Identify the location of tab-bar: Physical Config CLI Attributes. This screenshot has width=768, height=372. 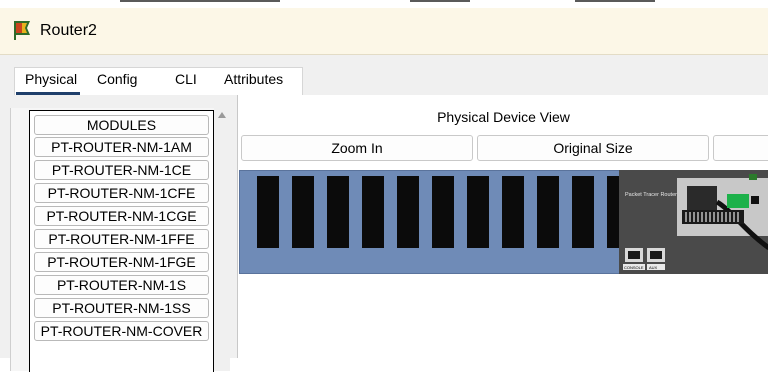
(384, 75).